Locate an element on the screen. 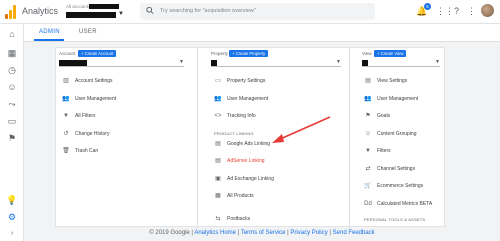  trash-can-link: 🗑 Trash Can is located at coordinates (80, 151).